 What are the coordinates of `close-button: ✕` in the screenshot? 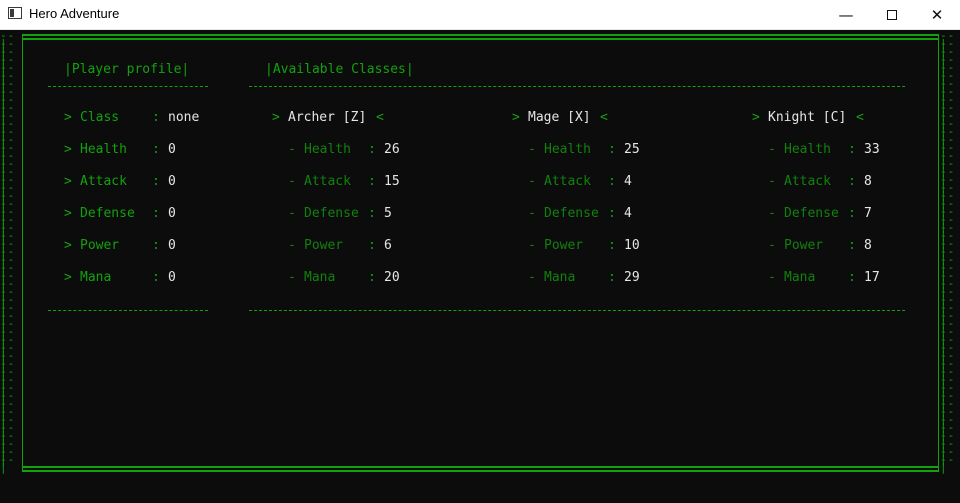 It's located at (937, 14).